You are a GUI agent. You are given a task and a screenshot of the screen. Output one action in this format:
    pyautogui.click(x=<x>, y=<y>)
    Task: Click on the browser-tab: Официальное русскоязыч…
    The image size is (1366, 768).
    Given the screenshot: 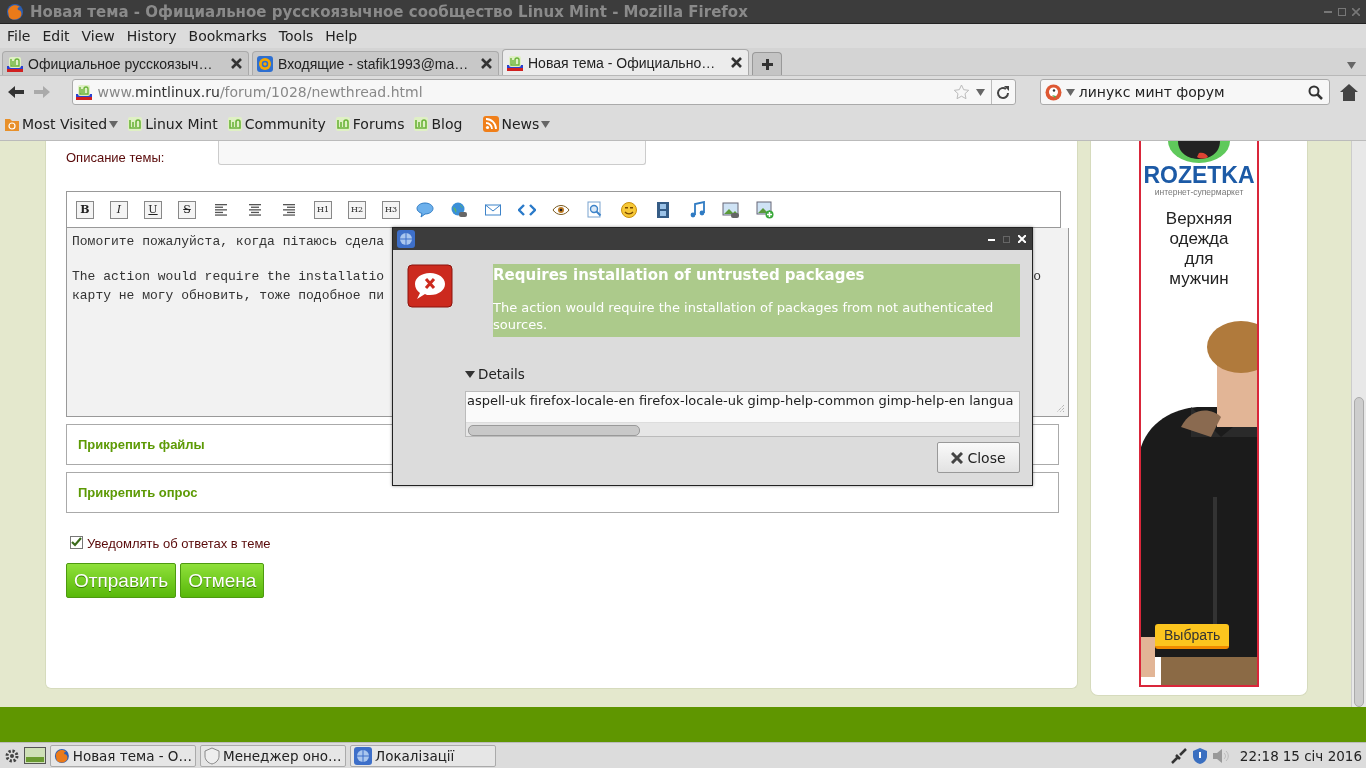 What is the action you would take?
    pyautogui.click(x=125, y=63)
    